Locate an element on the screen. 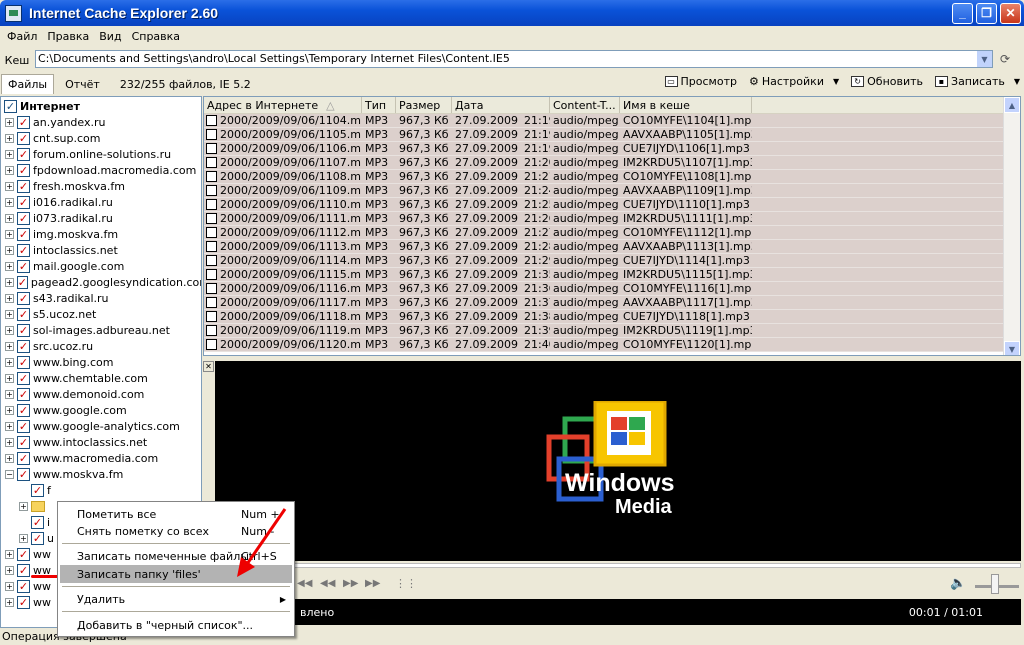 The height and width of the screenshot is (645, 1024). col-cache-name: Имя в кеше is located at coordinates (686, 105).